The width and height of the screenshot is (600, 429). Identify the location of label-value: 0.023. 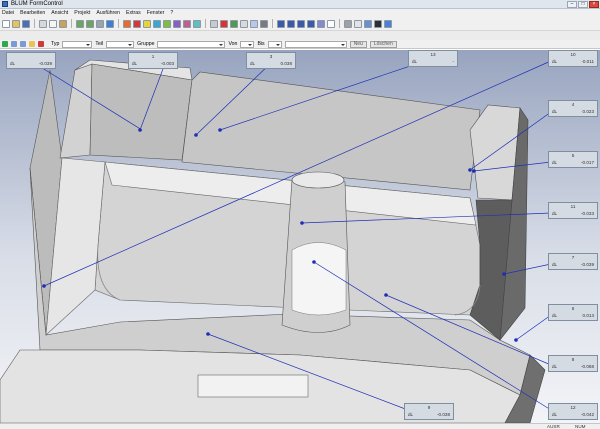
(588, 111).